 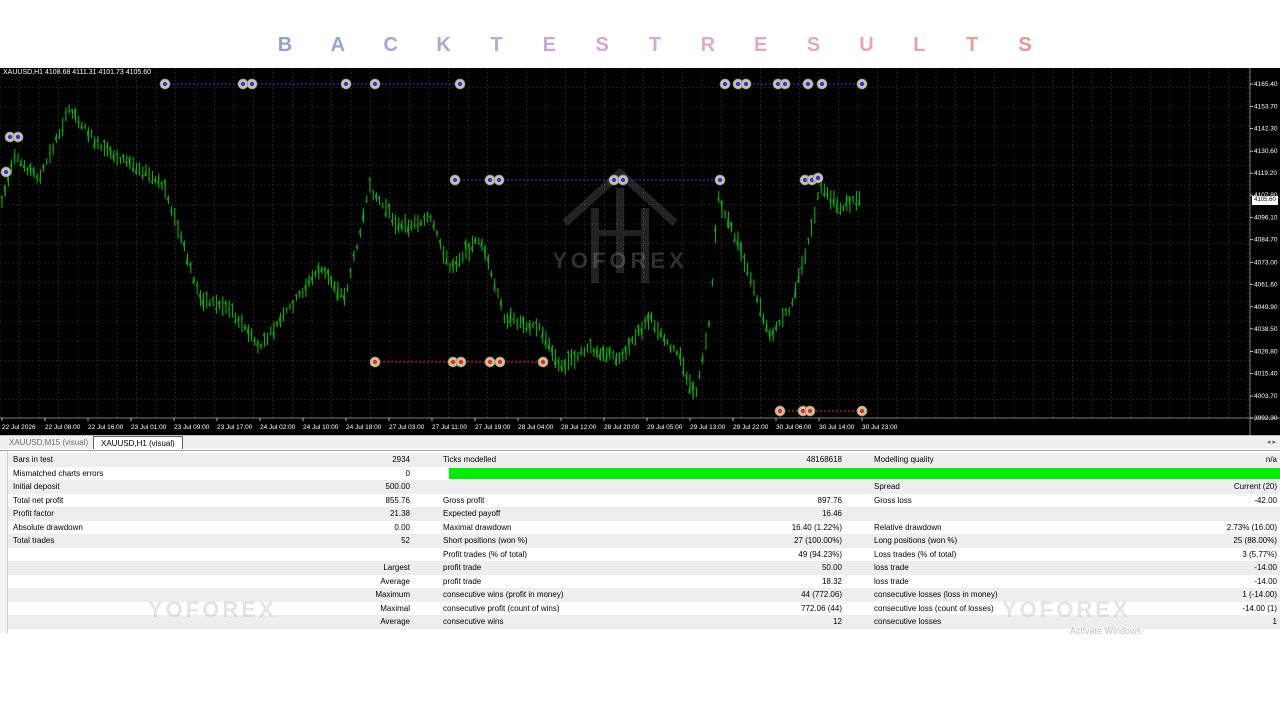 What do you see at coordinates (278, 427) in the screenshot?
I see `time-label: 24 Jul 02:00` at bounding box center [278, 427].